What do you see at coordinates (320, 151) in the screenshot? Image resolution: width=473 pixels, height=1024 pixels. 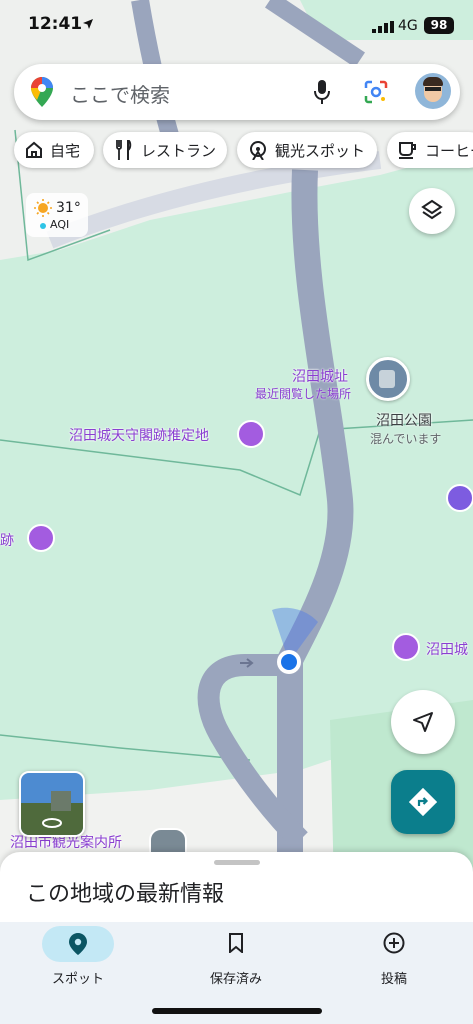 I see `chip-attractions-label: 観光スポット` at bounding box center [320, 151].